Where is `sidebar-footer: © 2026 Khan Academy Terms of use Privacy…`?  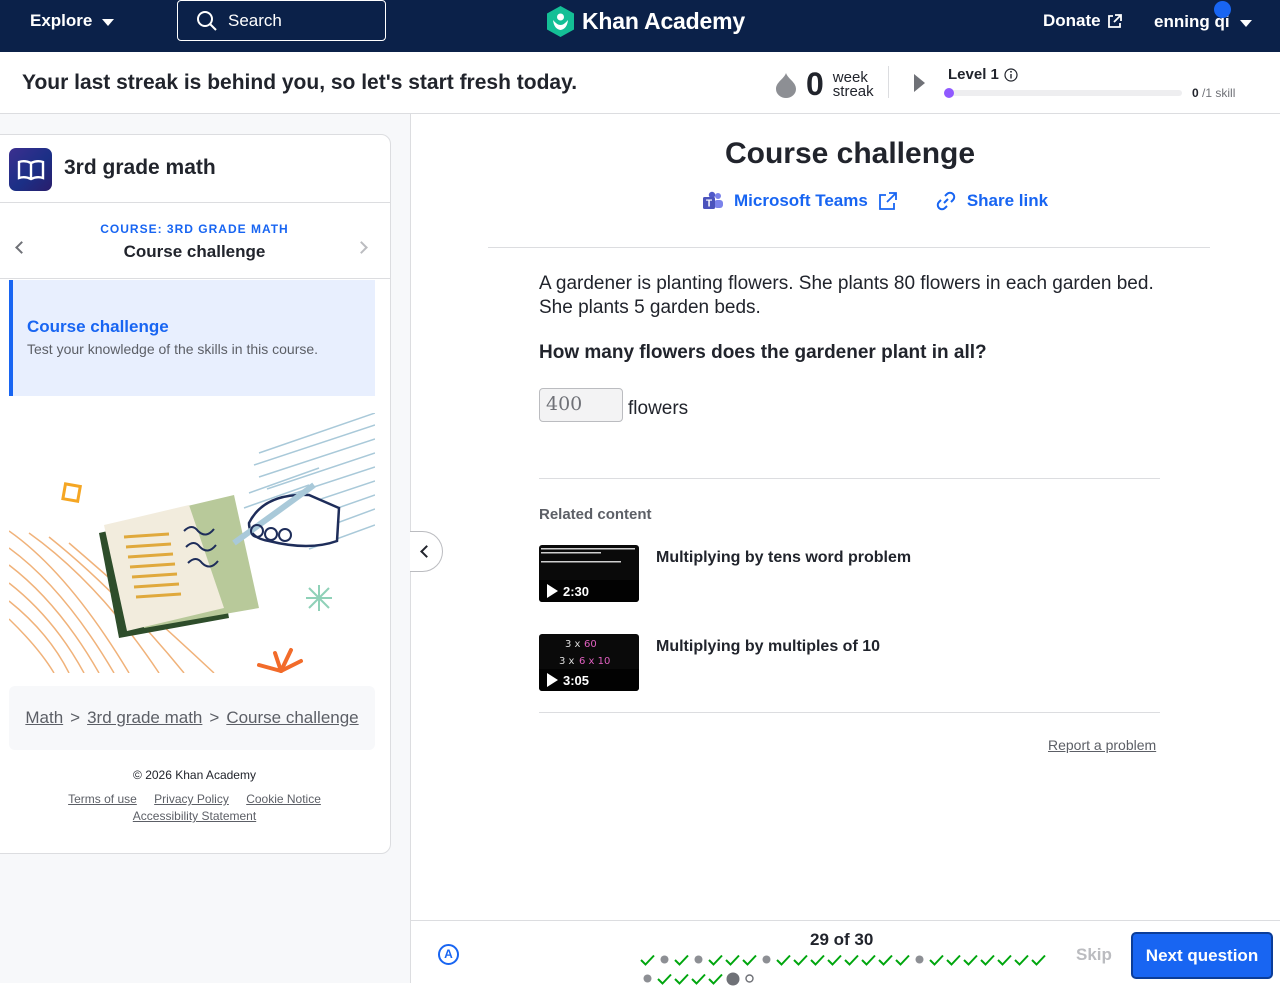
sidebar-footer: © 2026 Khan Academy Terms of use Privacy… is located at coordinates (195, 796).